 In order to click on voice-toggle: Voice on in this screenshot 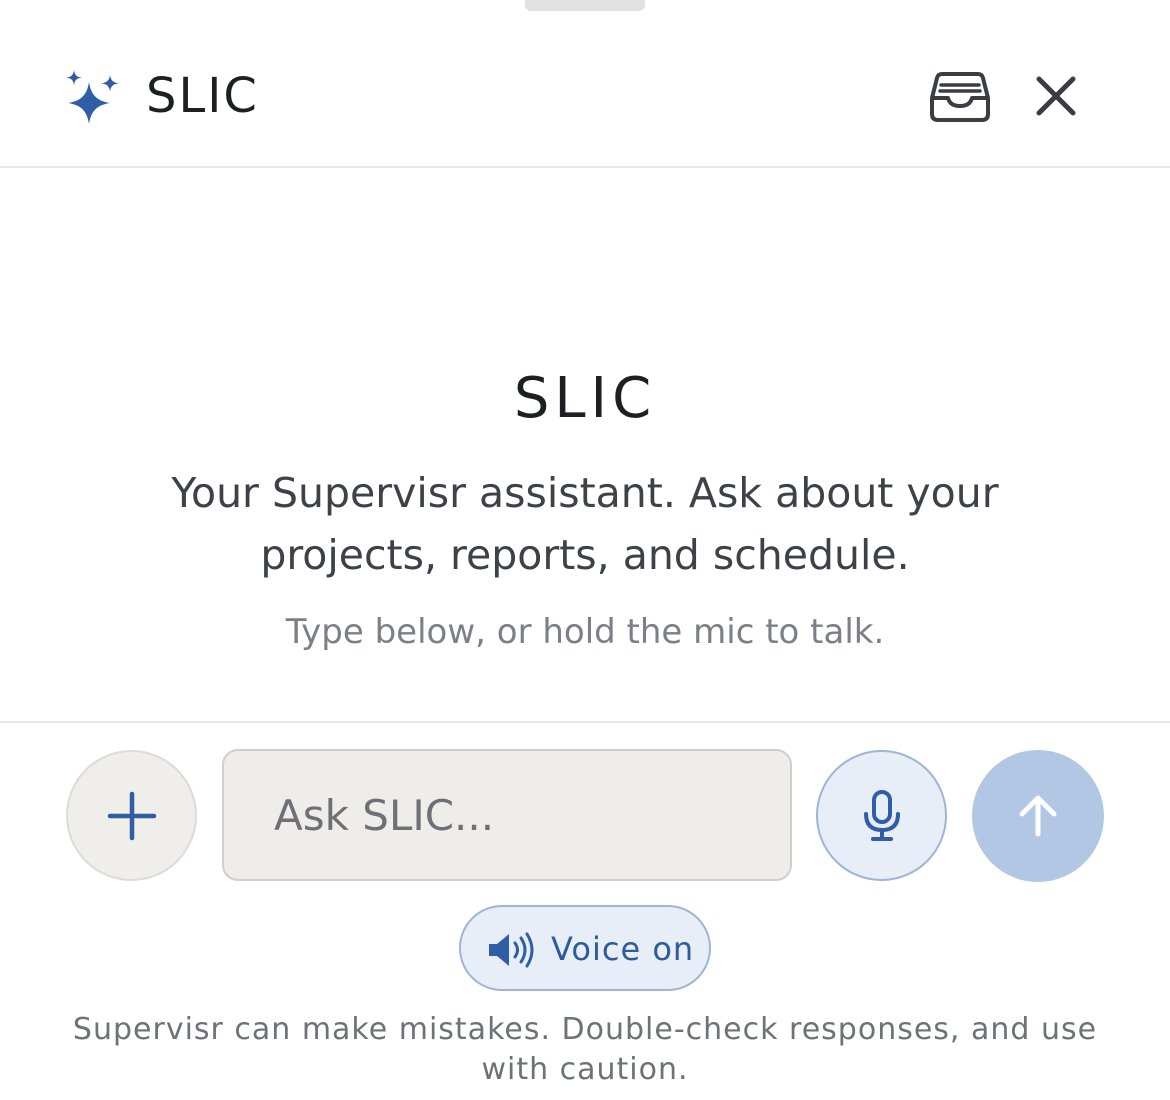, I will do `click(585, 948)`.